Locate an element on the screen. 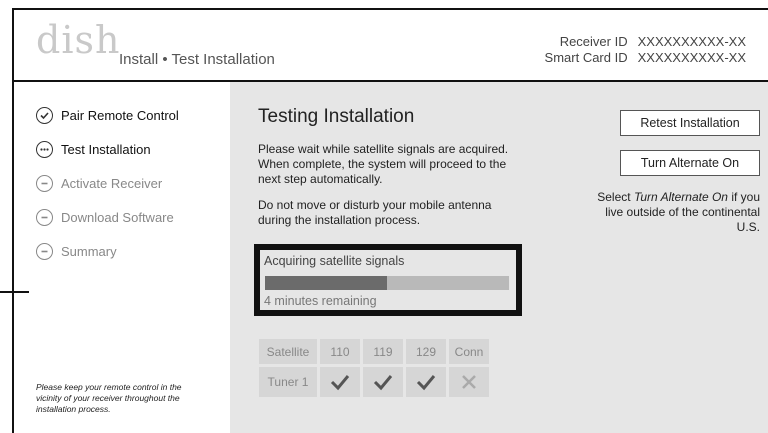  retest-installation-button: Retest Installation is located at coordinates (690, 123).